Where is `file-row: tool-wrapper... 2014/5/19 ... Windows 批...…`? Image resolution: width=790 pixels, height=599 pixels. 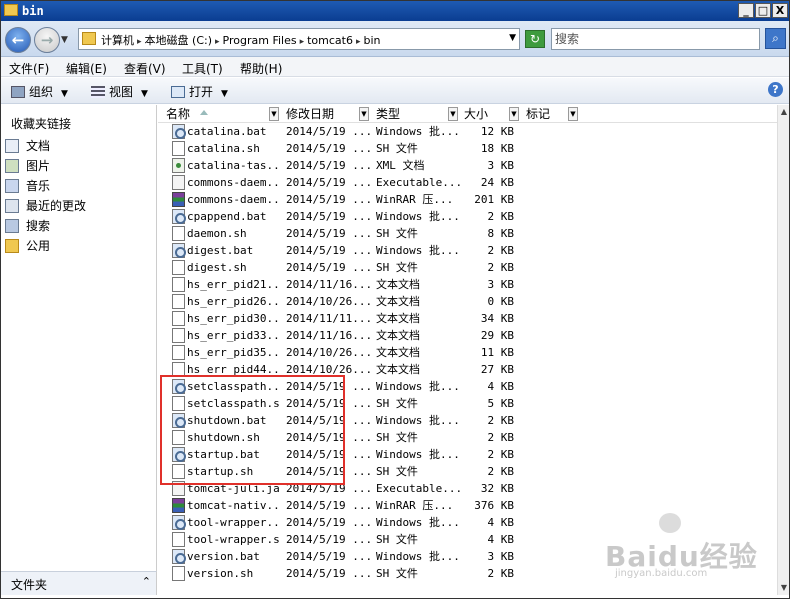 file-row: tool-wrapper... 2014/5/19 ... Windows 批...… is located at coordinates (338, 522).